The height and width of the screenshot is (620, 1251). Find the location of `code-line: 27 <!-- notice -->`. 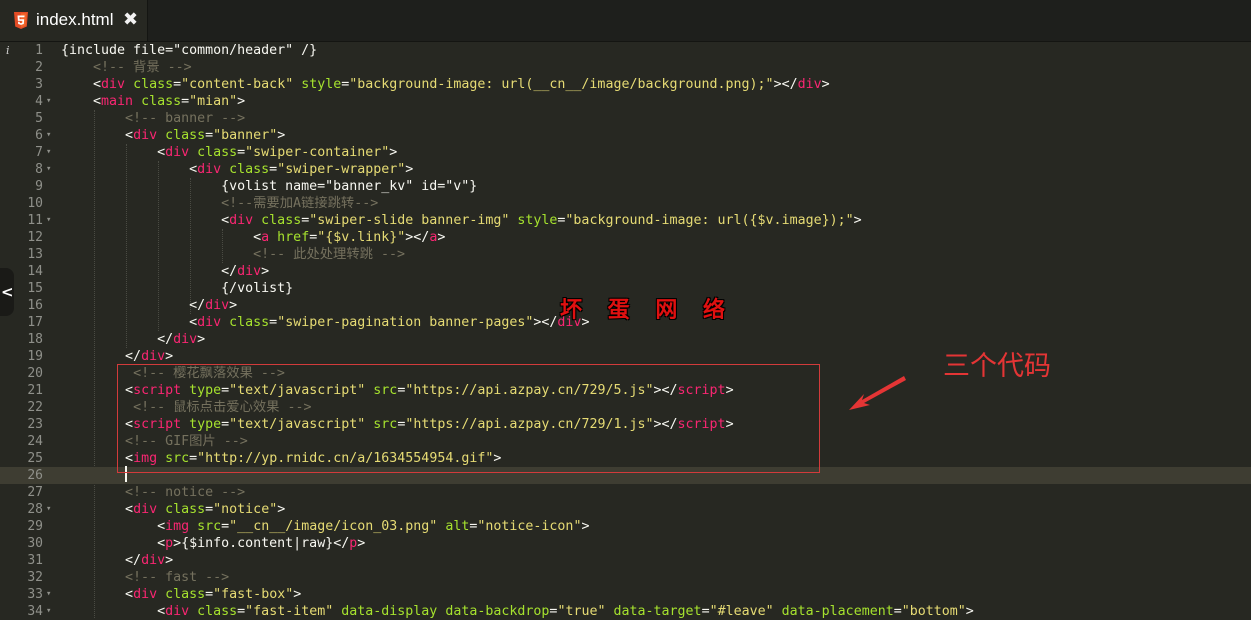

code-line: 27 <!-- notice --> is located at coordinates (625, 492).